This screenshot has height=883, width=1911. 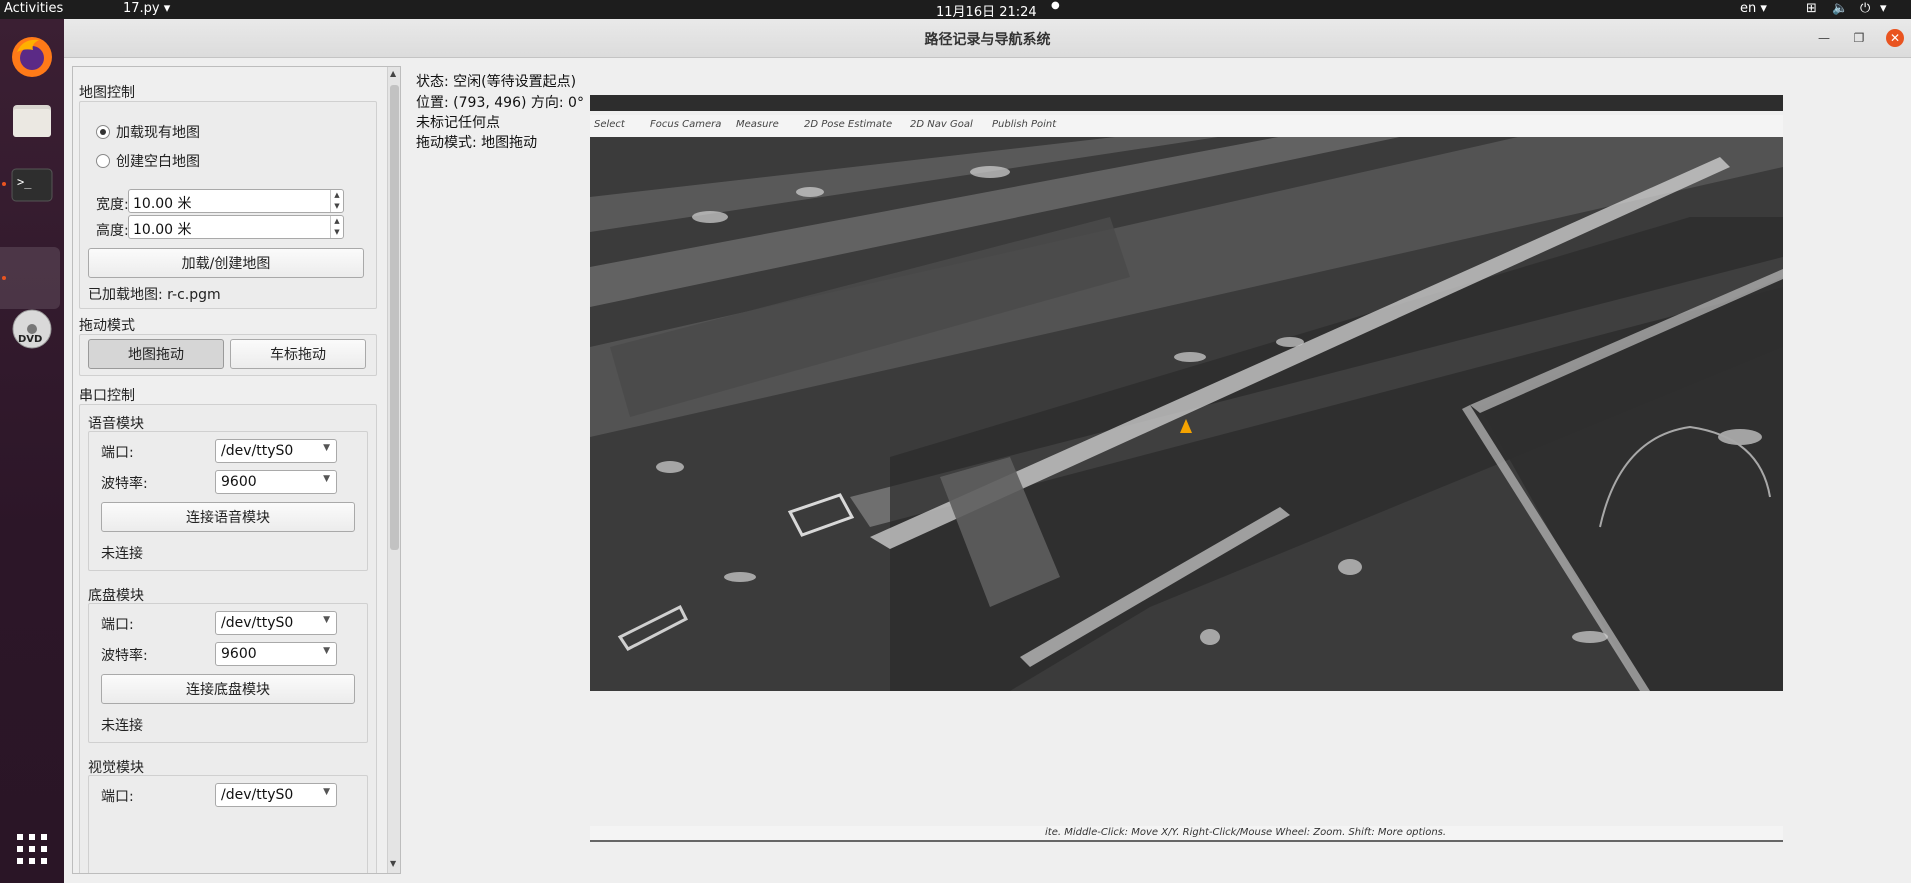 I want to click on rviz-tool-label: Select, so click(x=609, y=124).